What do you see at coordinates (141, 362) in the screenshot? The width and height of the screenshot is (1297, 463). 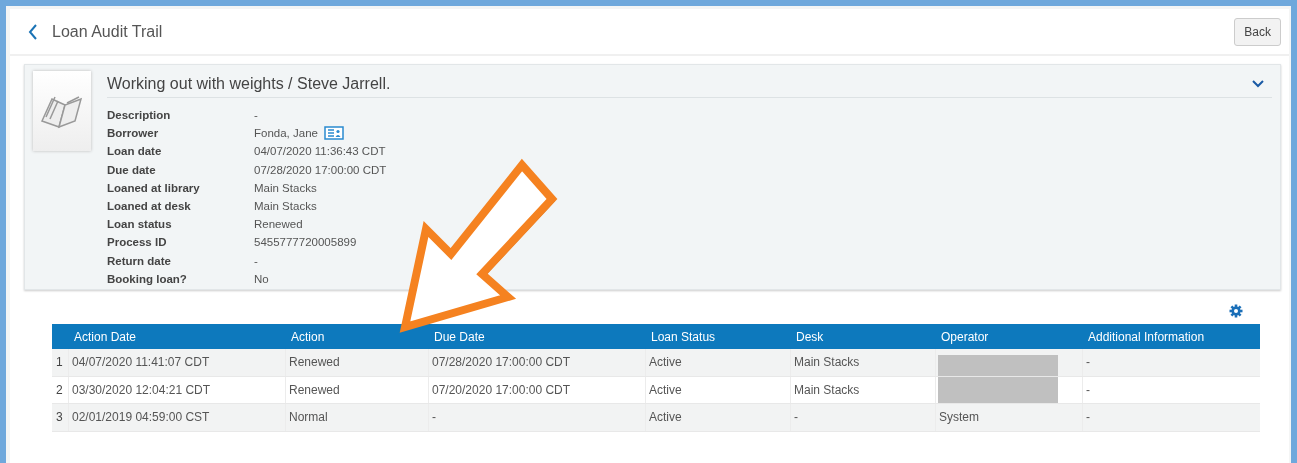 I see `table-cell: 04/07/2020 11:41:07 CDT` at bounding box center [141, 362].